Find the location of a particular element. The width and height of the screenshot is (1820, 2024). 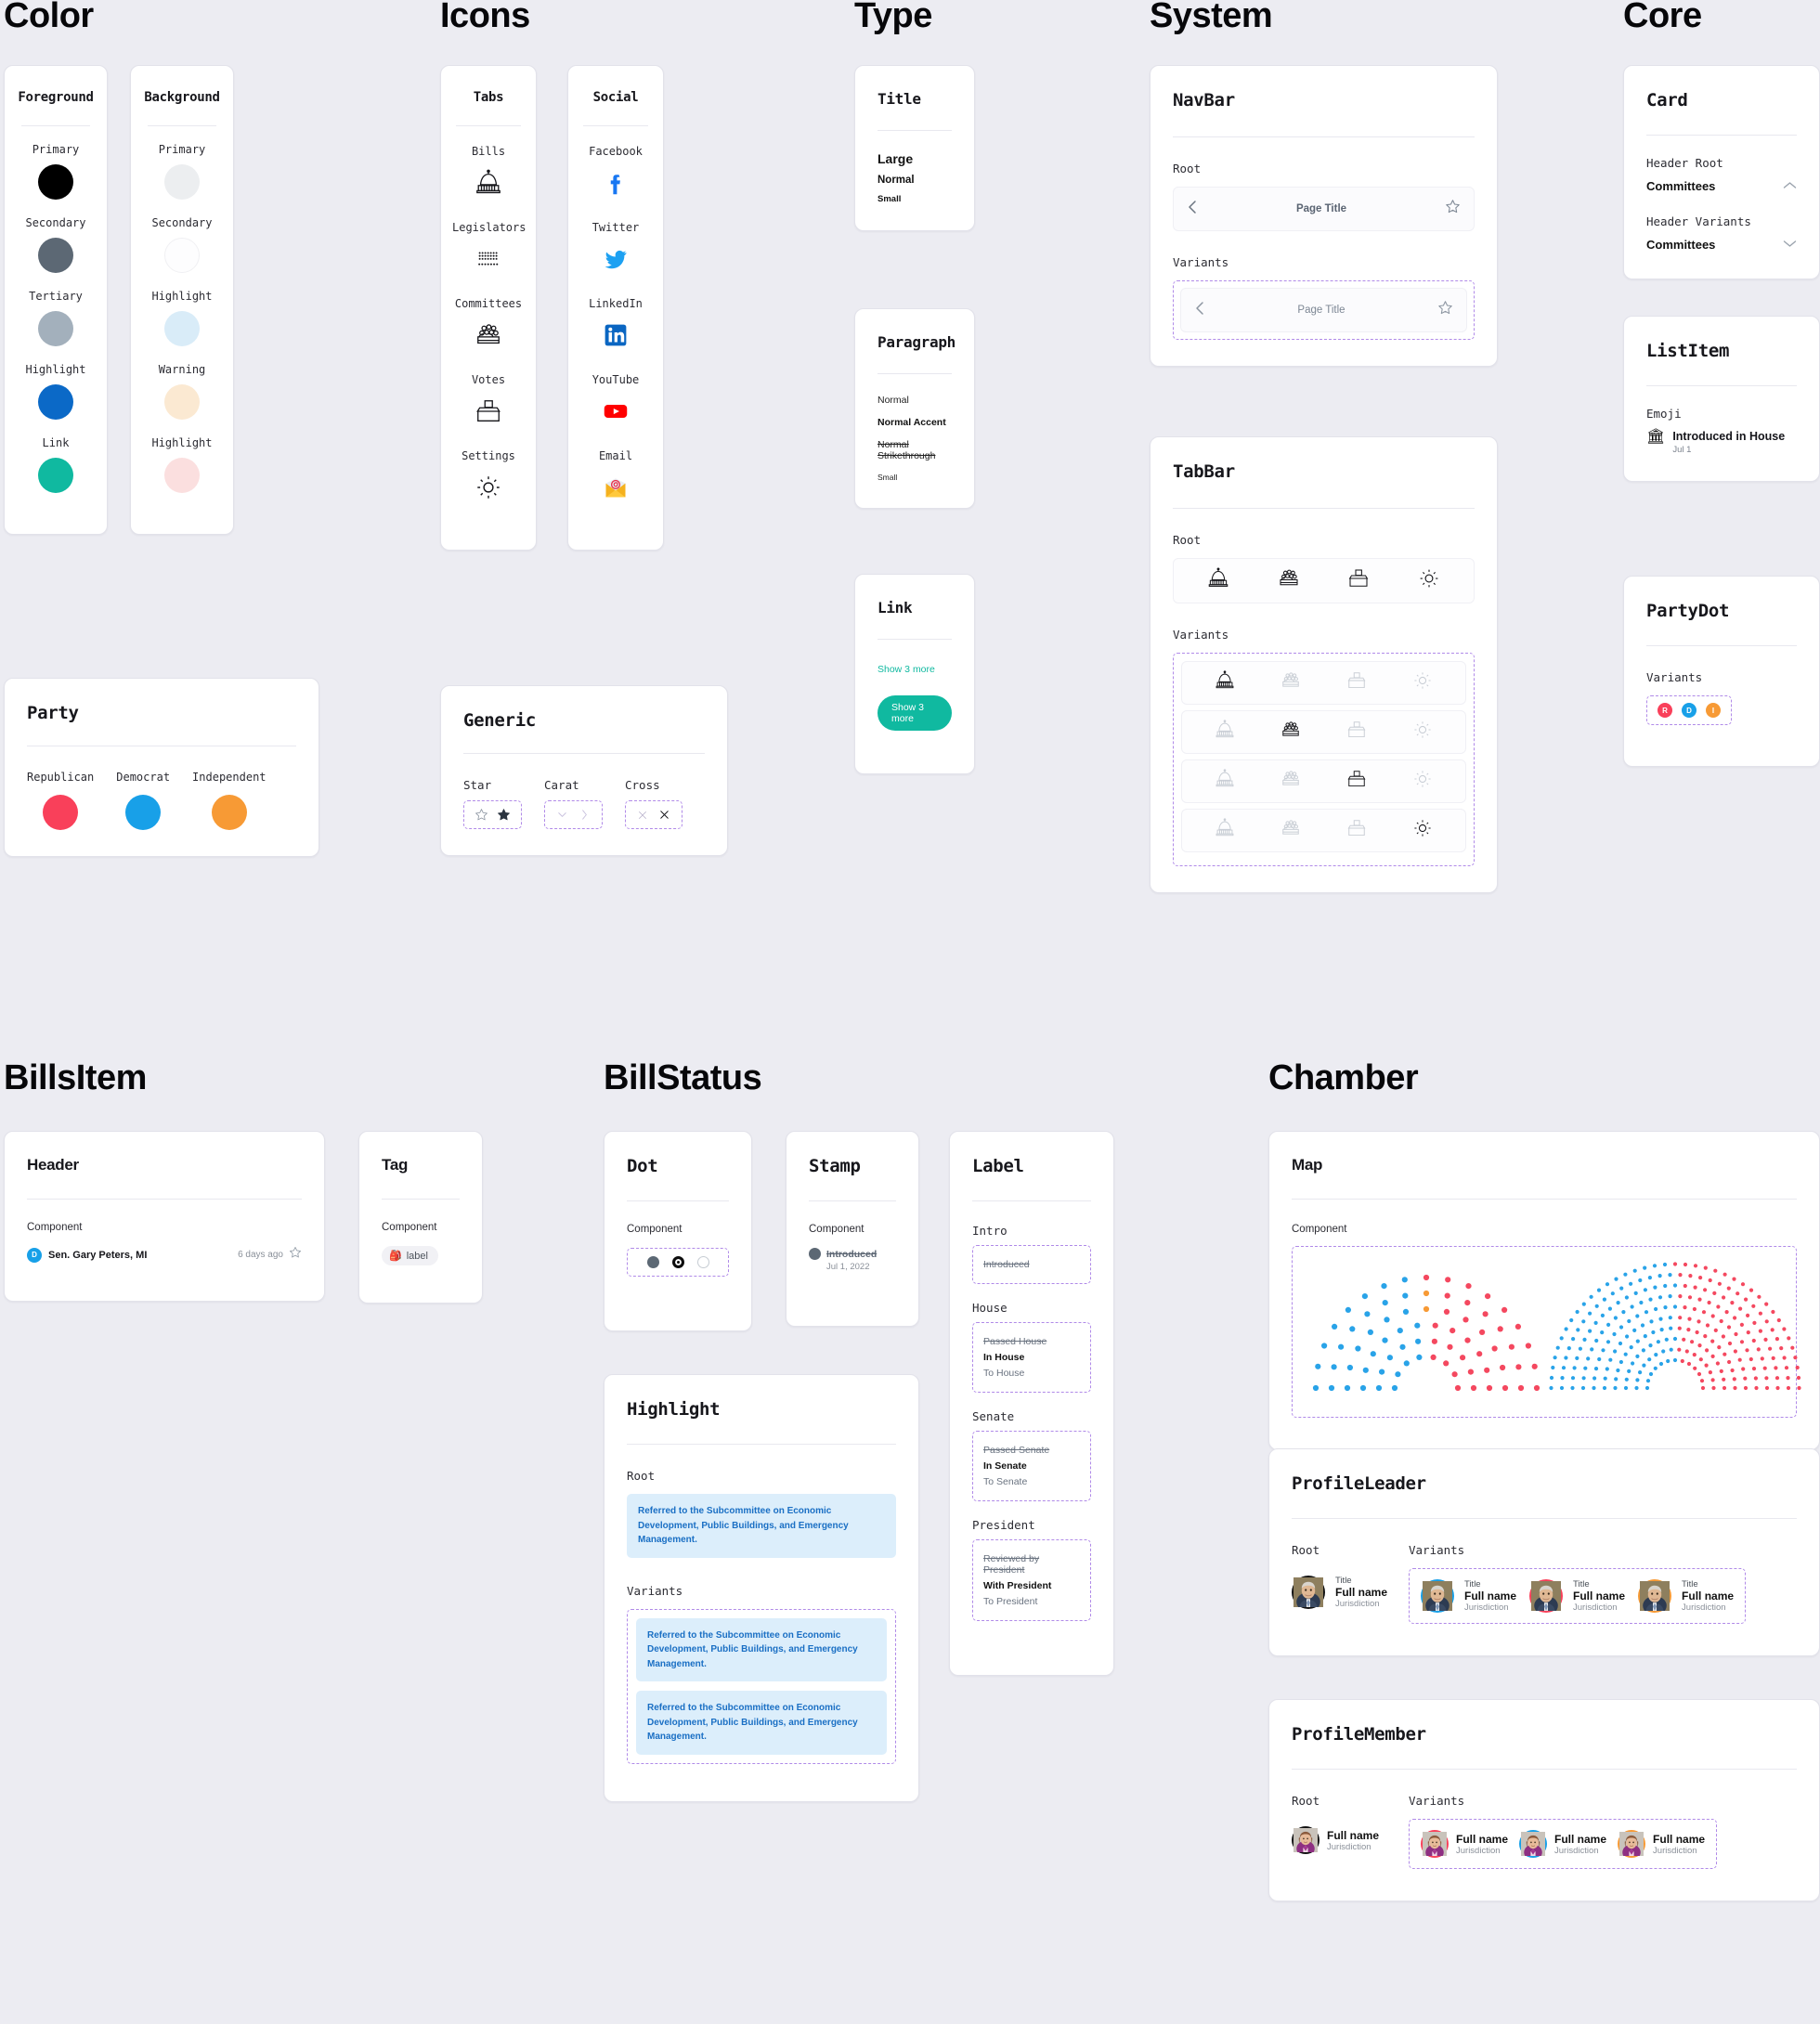

navbar-variants-label: Variants is located at coordinates (1201, 262).